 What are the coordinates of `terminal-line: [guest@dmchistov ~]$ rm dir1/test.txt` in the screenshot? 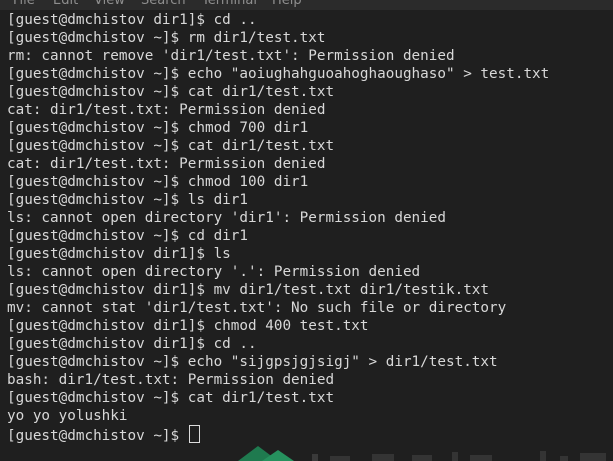 It's located at (166, 38).